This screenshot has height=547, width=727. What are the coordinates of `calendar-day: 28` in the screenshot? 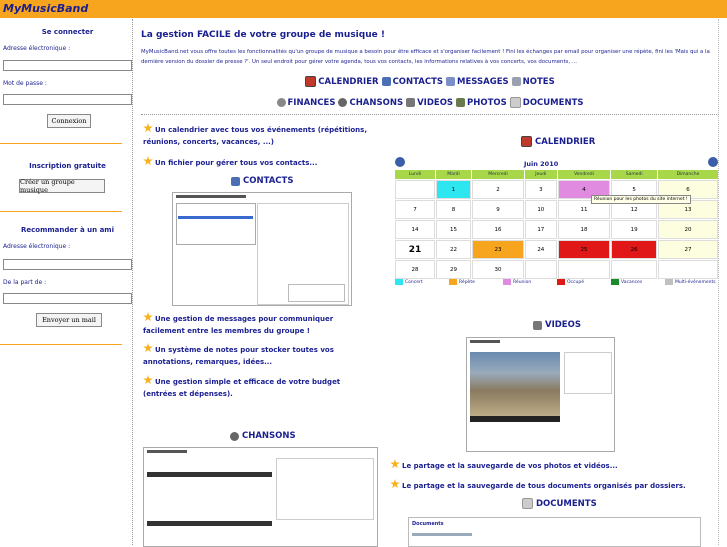 It's located at (415, 269).